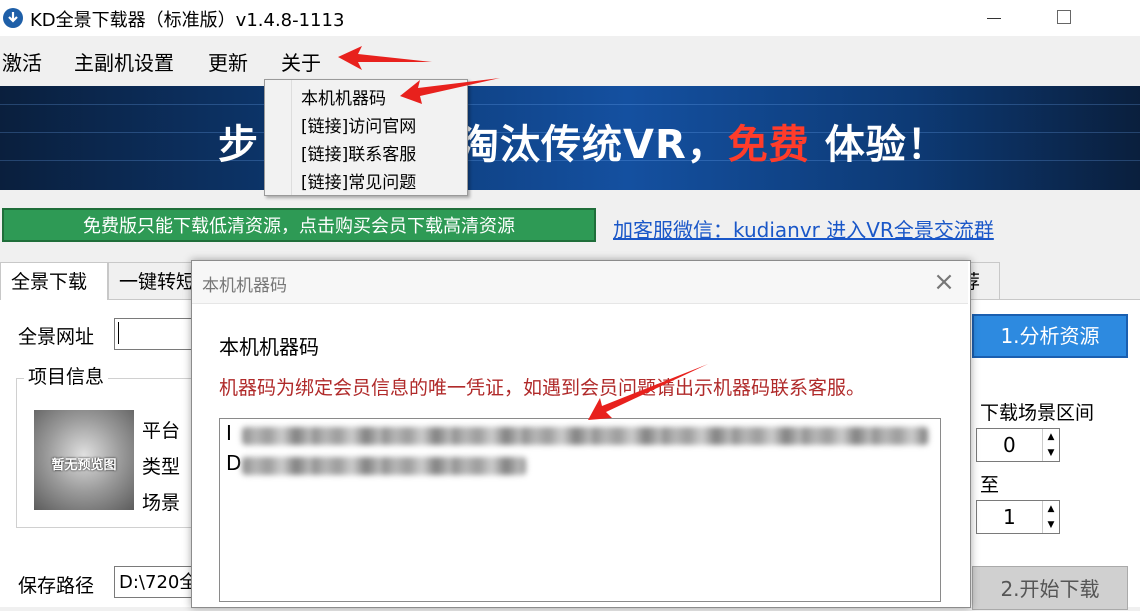  I want to click on menu-item-machine-code: 本机机器码, so click(343, 96).